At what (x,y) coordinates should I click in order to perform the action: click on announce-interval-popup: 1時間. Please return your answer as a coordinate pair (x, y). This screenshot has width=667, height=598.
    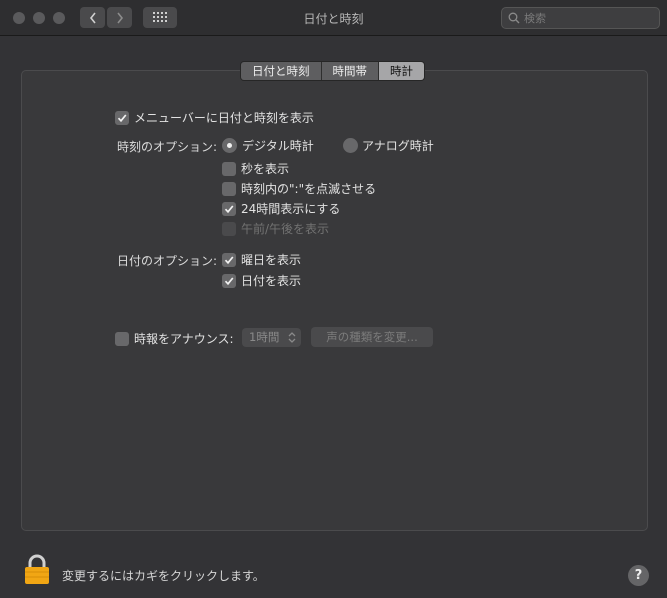
    Looking at the image, I should click on (271, 337).